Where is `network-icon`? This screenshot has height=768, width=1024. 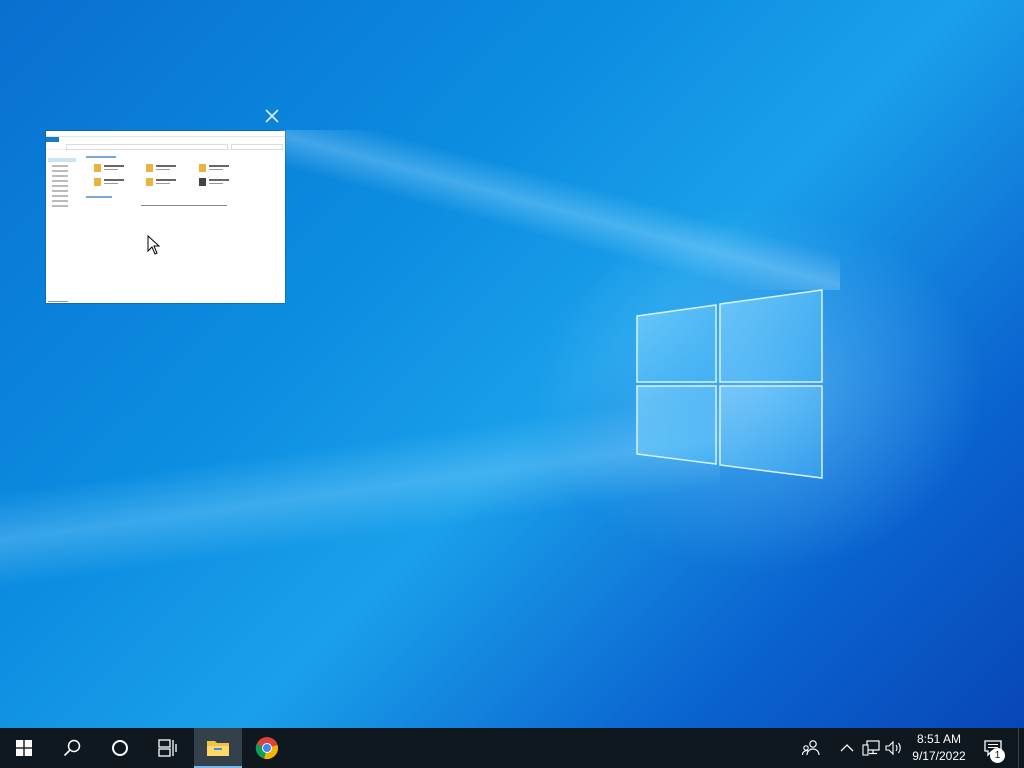
network-icon is located at coordinates (871, 748).